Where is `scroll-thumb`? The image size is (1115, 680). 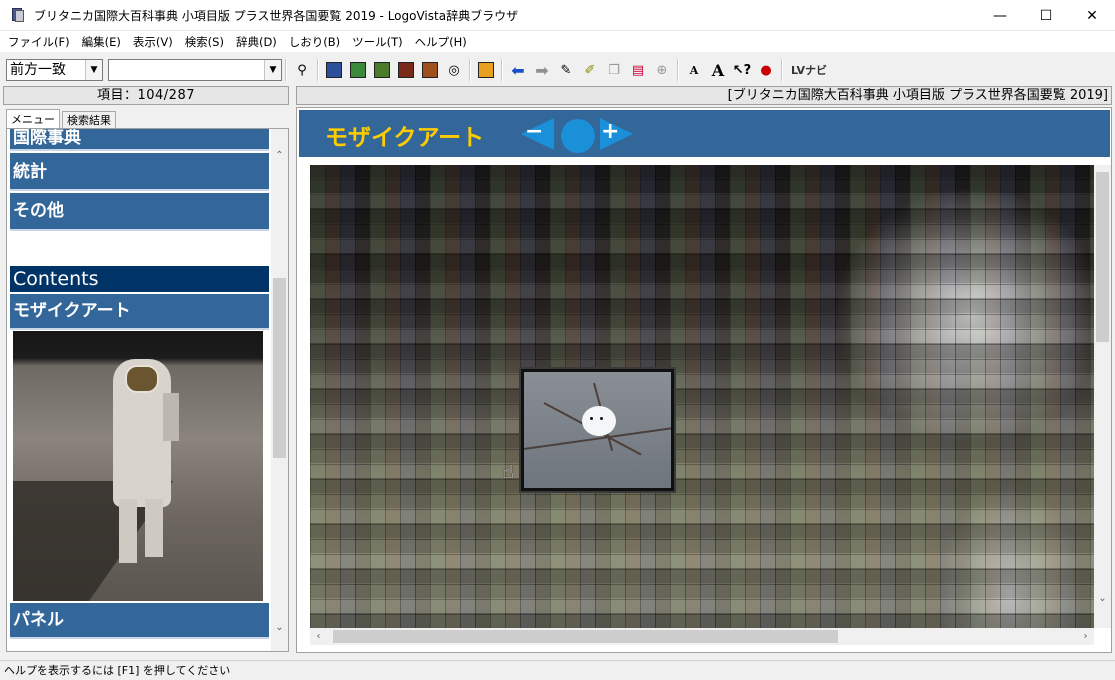
scroll-thumb is located at coordinates (279, 368).